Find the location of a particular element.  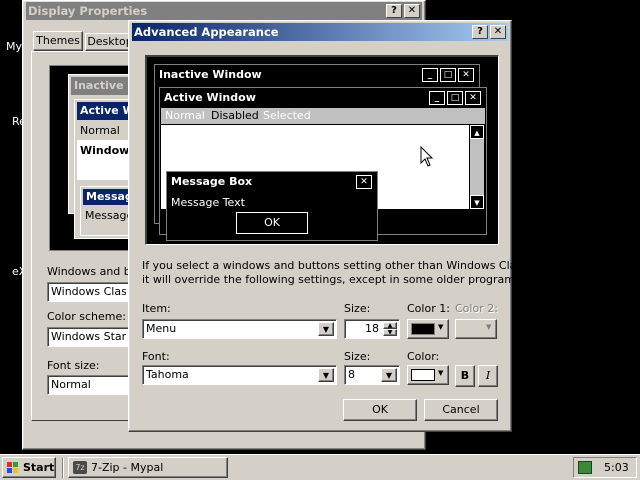

preview-inactive-titlebar: Inactive Window _ □ ✕ is located at coordinates (317, 75).